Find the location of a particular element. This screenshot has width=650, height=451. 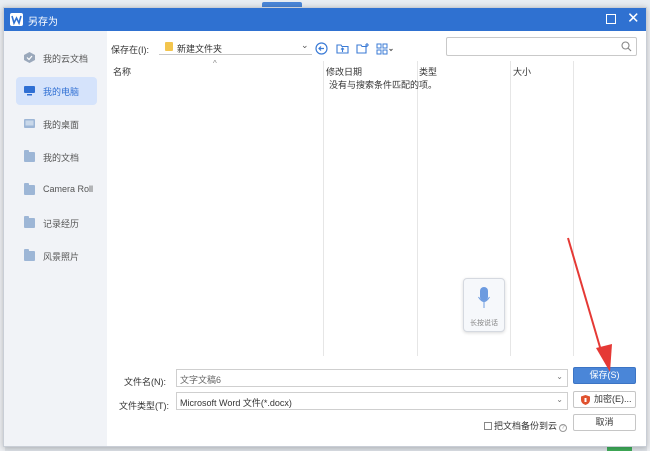

new-folder-button is located at coordinates (362, 49).